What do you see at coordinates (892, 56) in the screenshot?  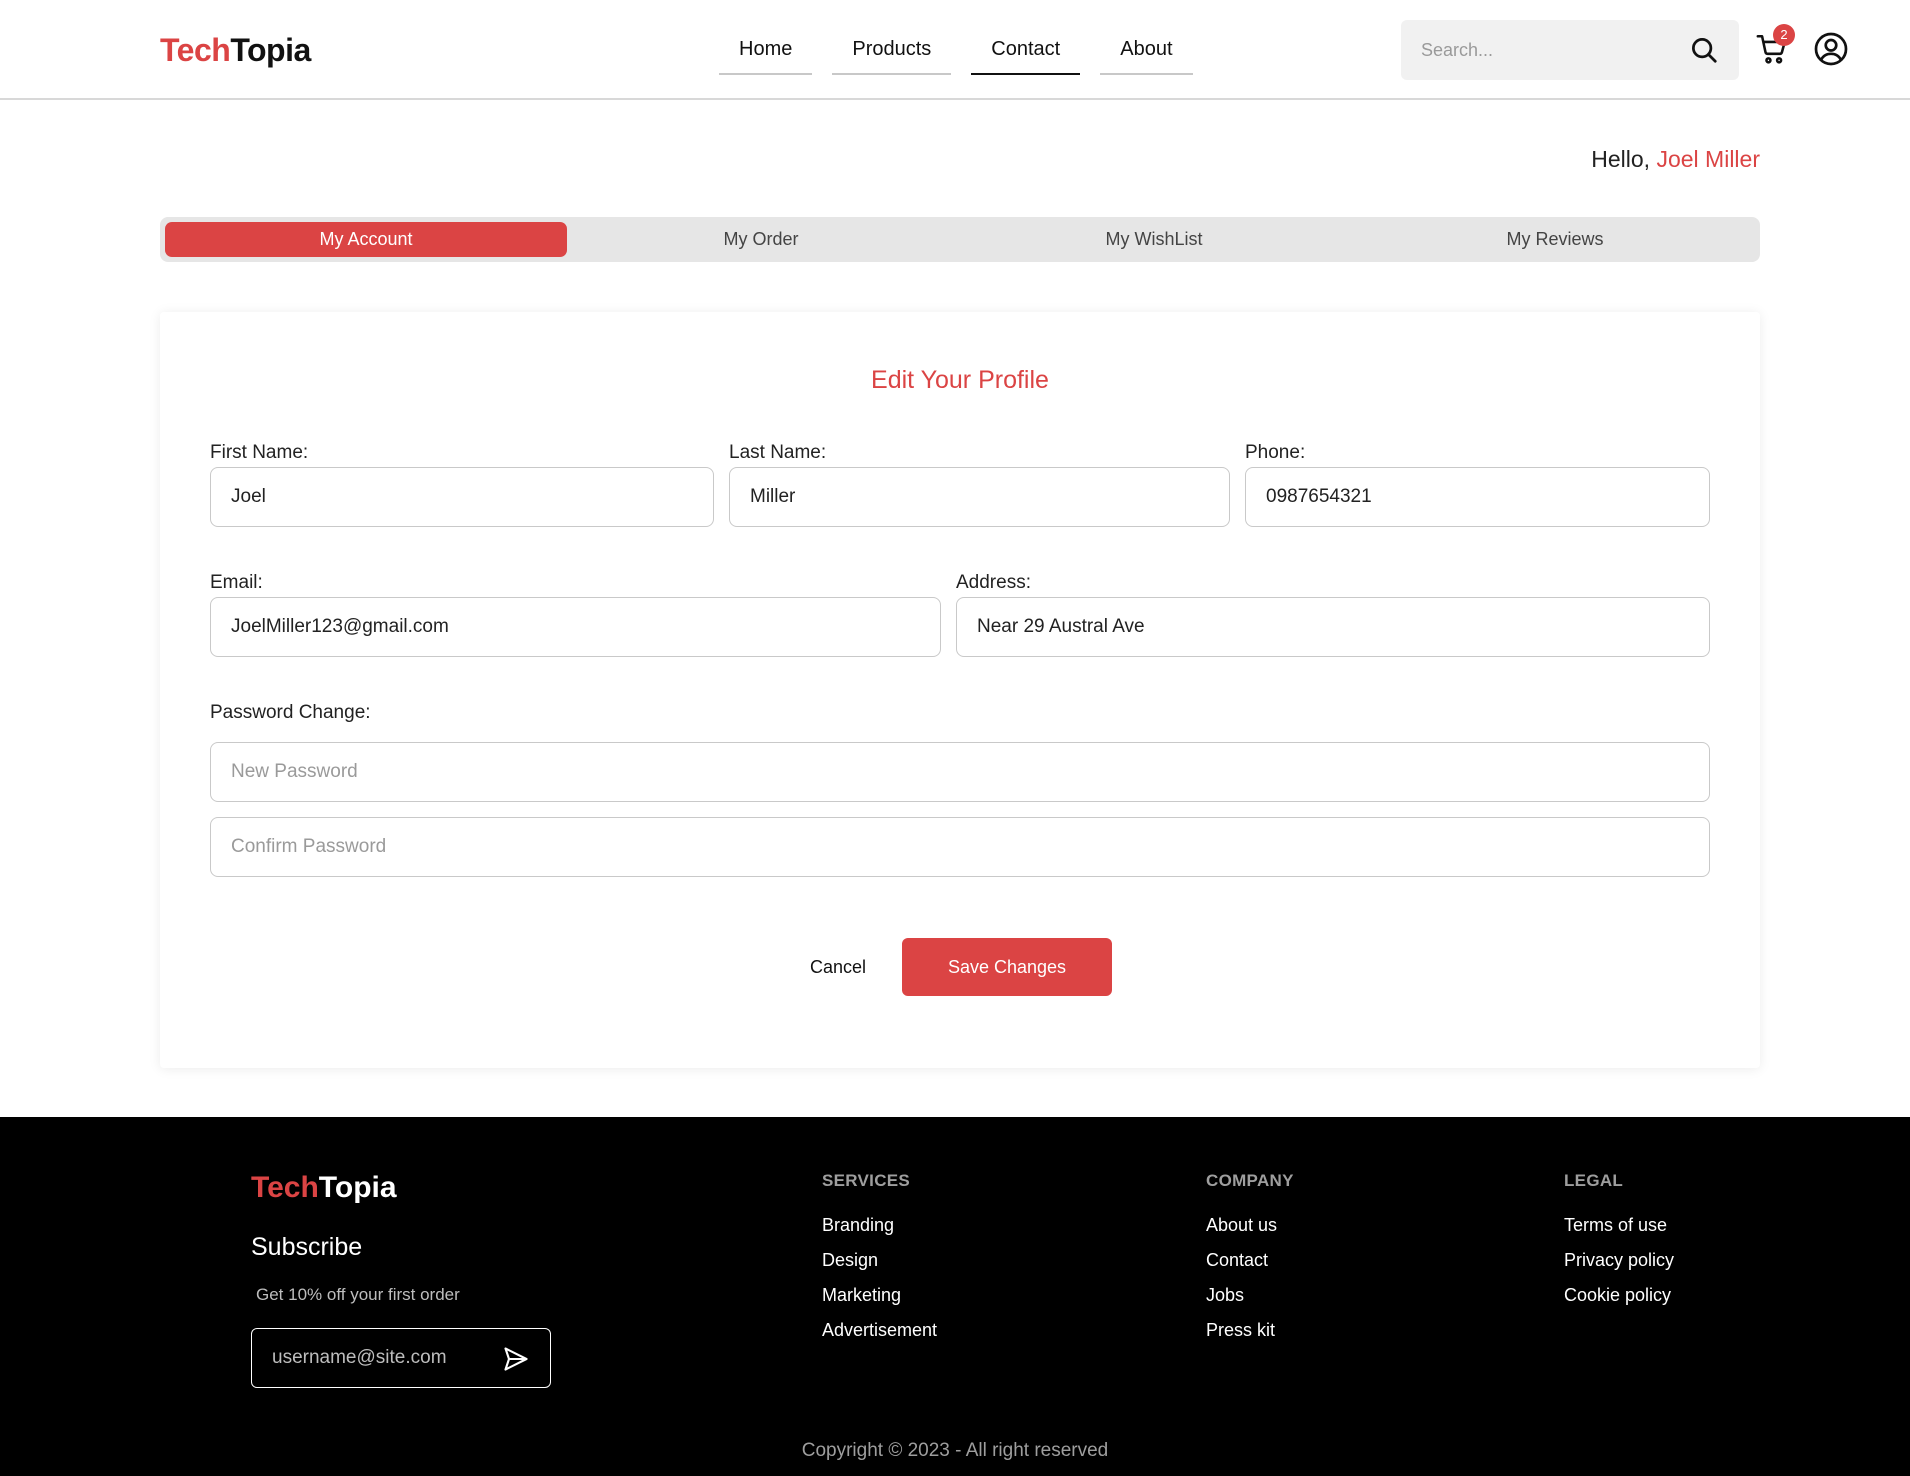 I see `nav-products: Products` at bounding box center [892, 56].